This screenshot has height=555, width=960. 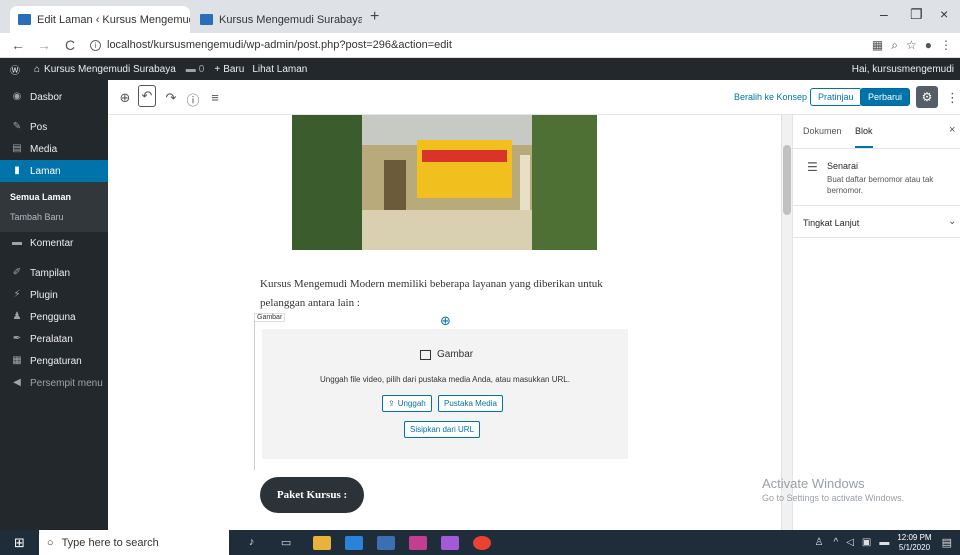 I want to click on tab-title: Edit Laman ‹ Kursus Mengemudi, so click(x=113, y=19).